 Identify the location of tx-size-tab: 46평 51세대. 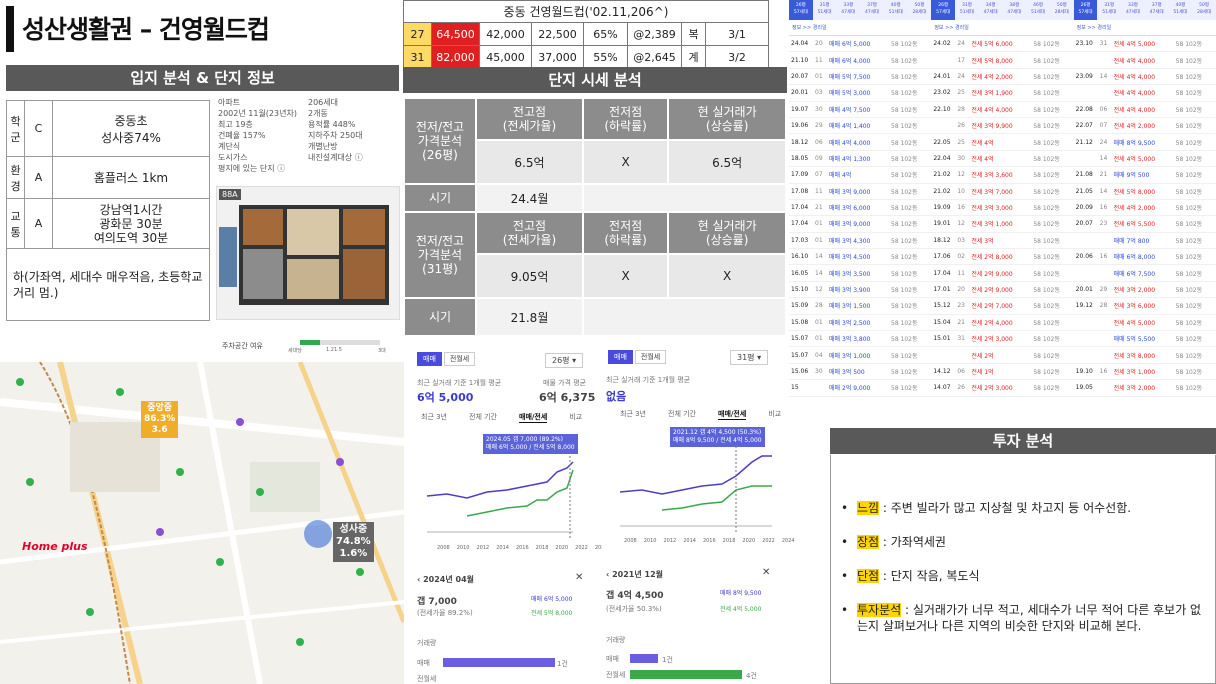
(1038, 10).